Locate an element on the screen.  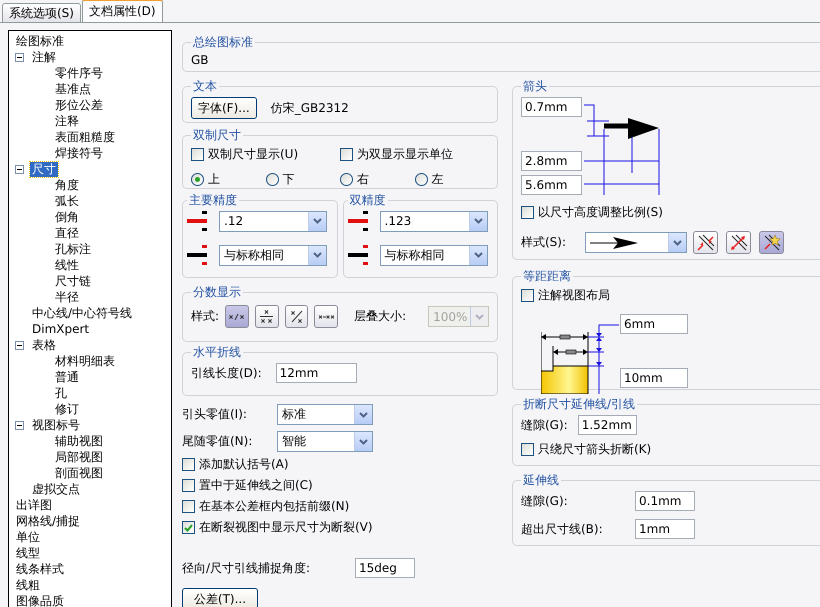
tree-item: DimXpert is located at coordinates (61, 329).